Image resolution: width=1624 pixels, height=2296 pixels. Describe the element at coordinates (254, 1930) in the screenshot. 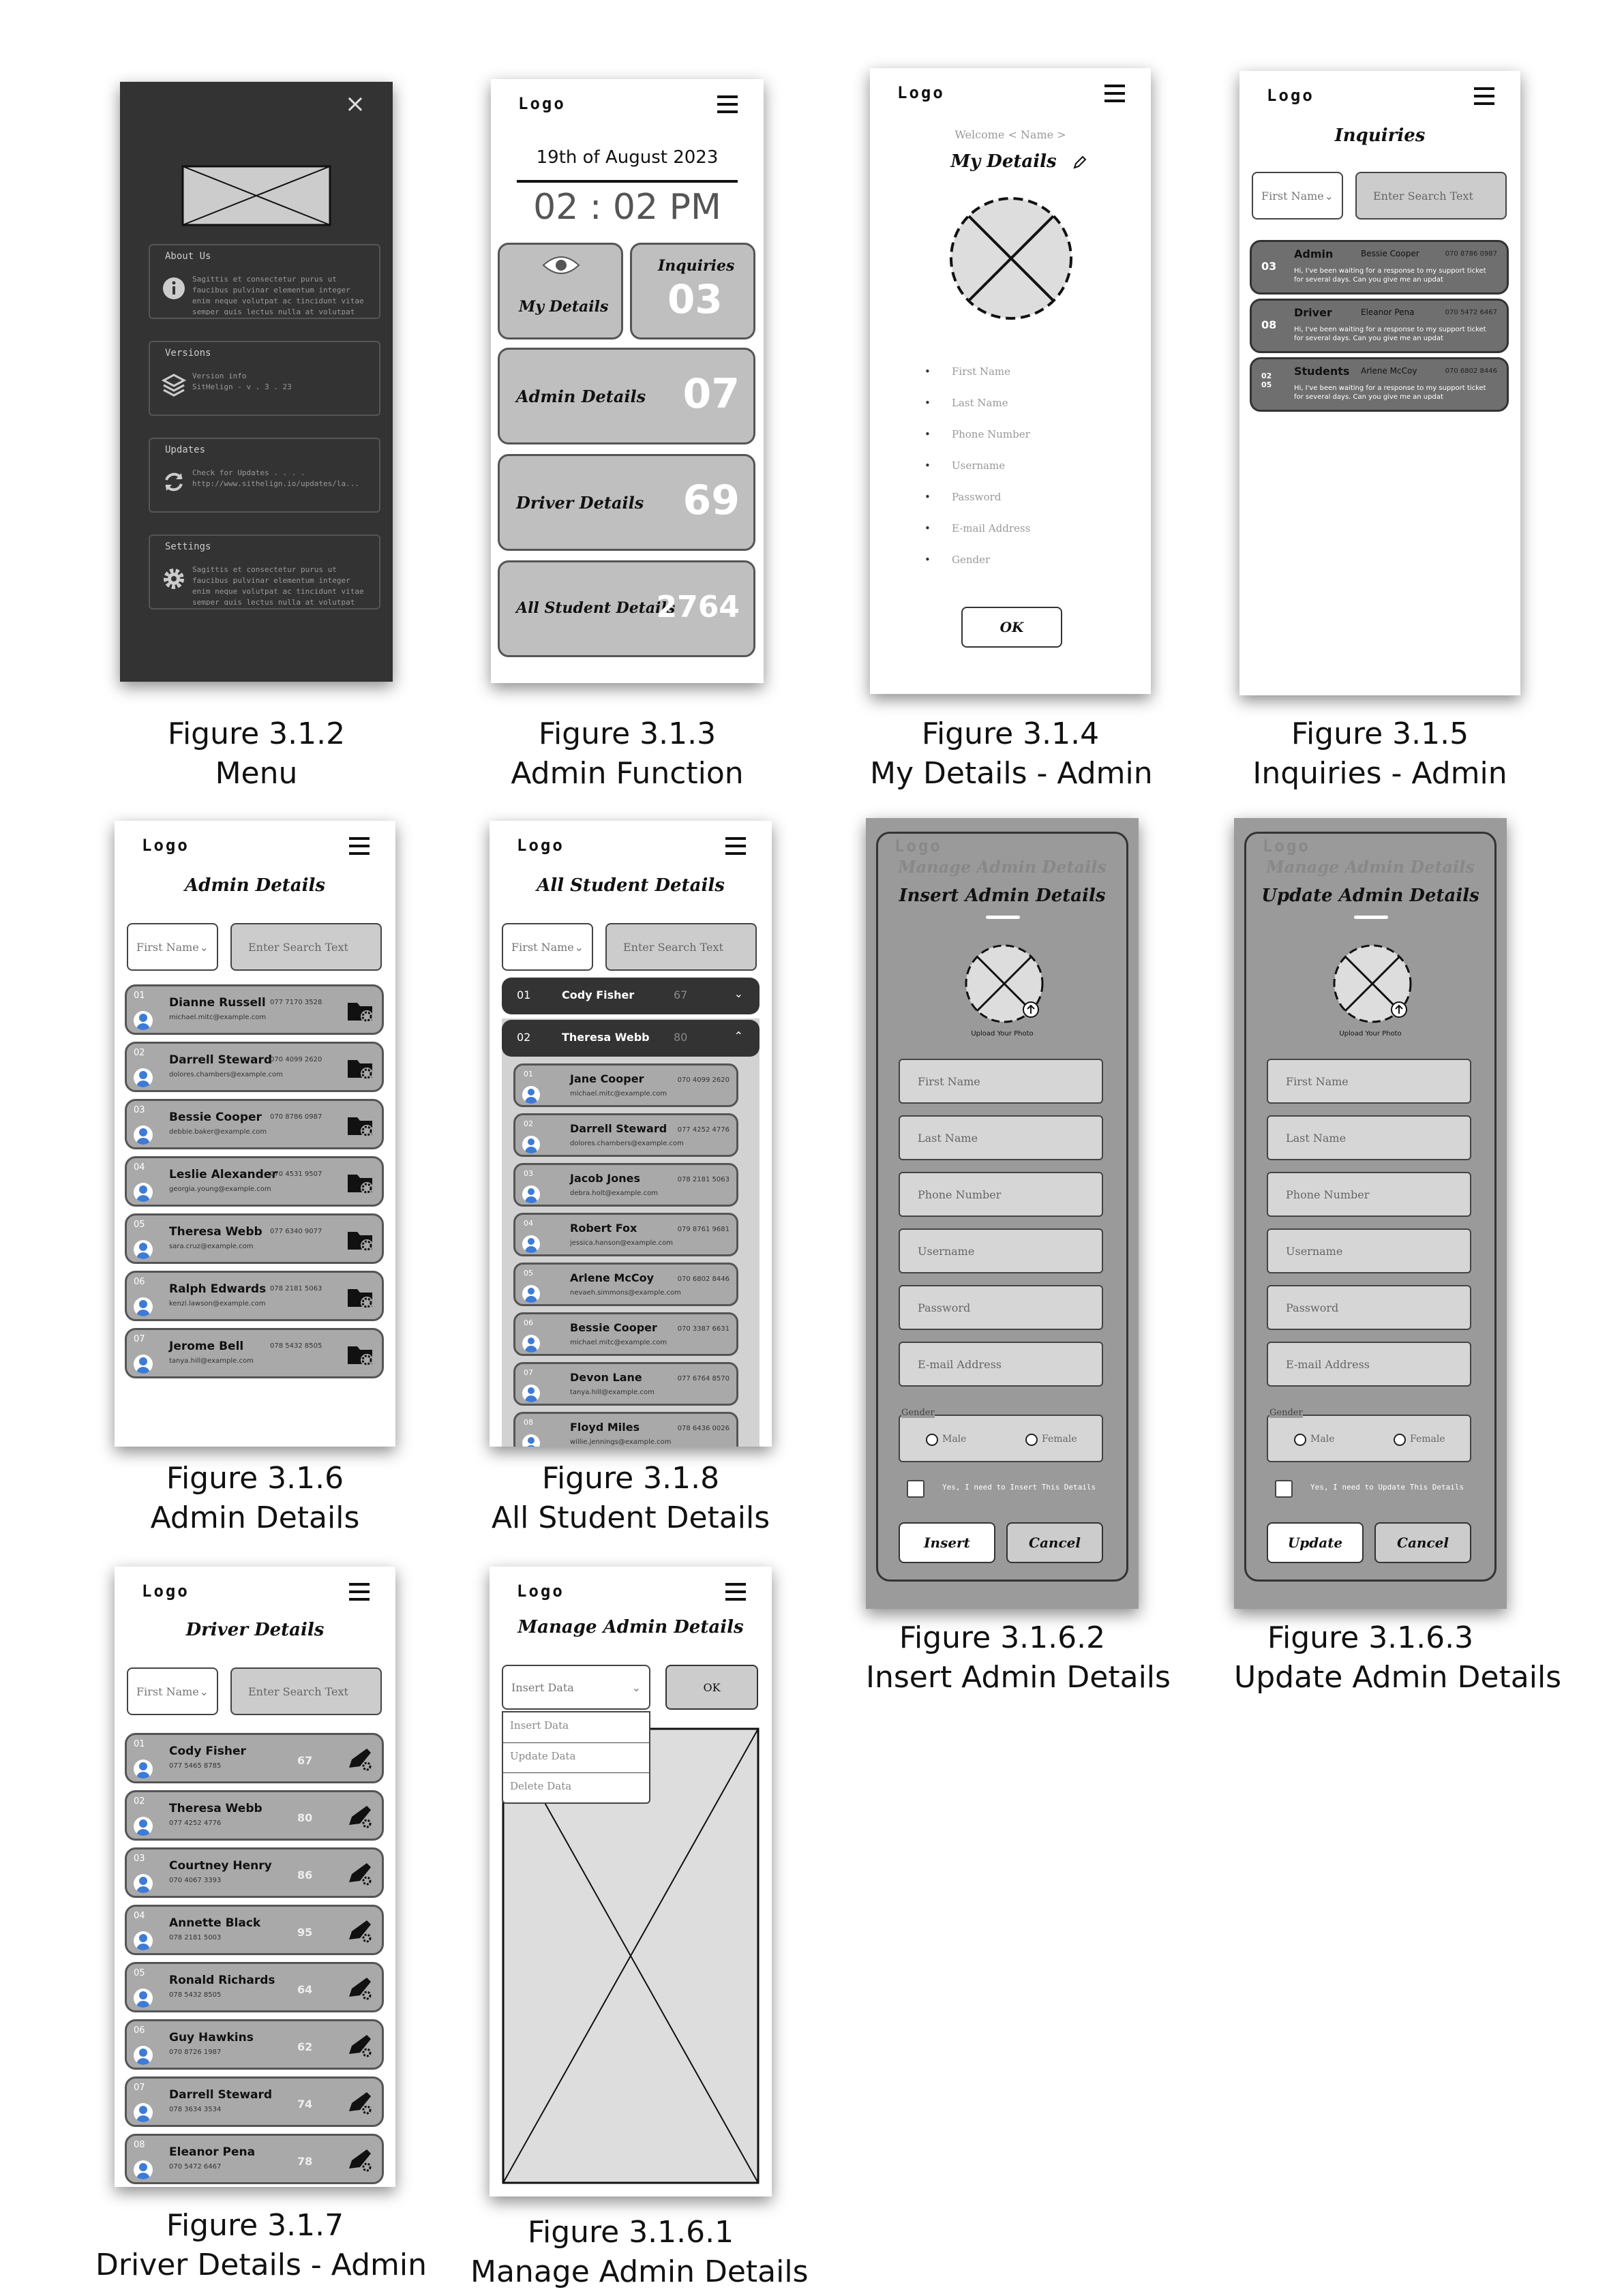

I see `driver-row: 04 Annette Black 078 2181 5003 95` at that location.